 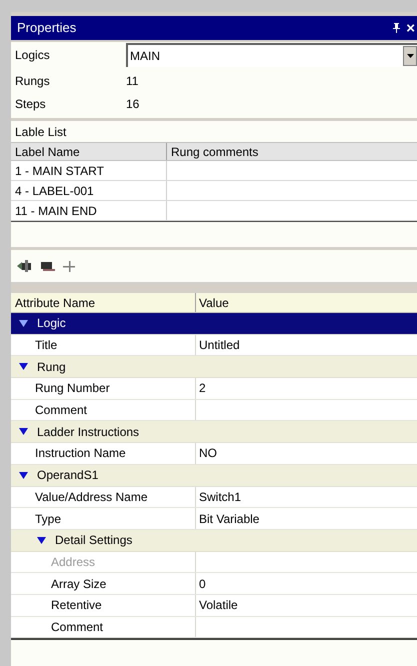 What do you see at coordinates (89, 151) in the screenshot?
I see `column-header: Label Name` at bounding box center [89, 151].